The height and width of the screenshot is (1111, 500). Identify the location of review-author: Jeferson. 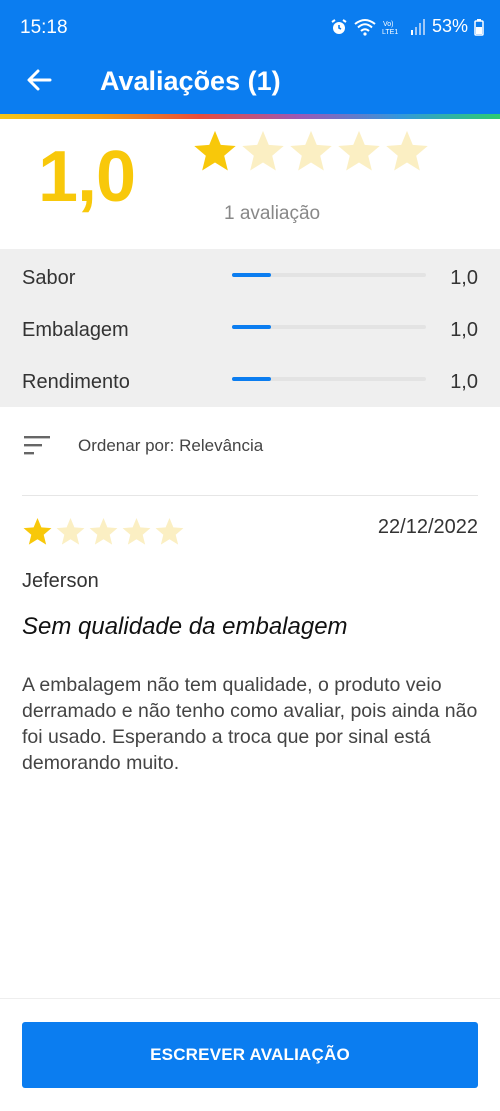
(60, 581).